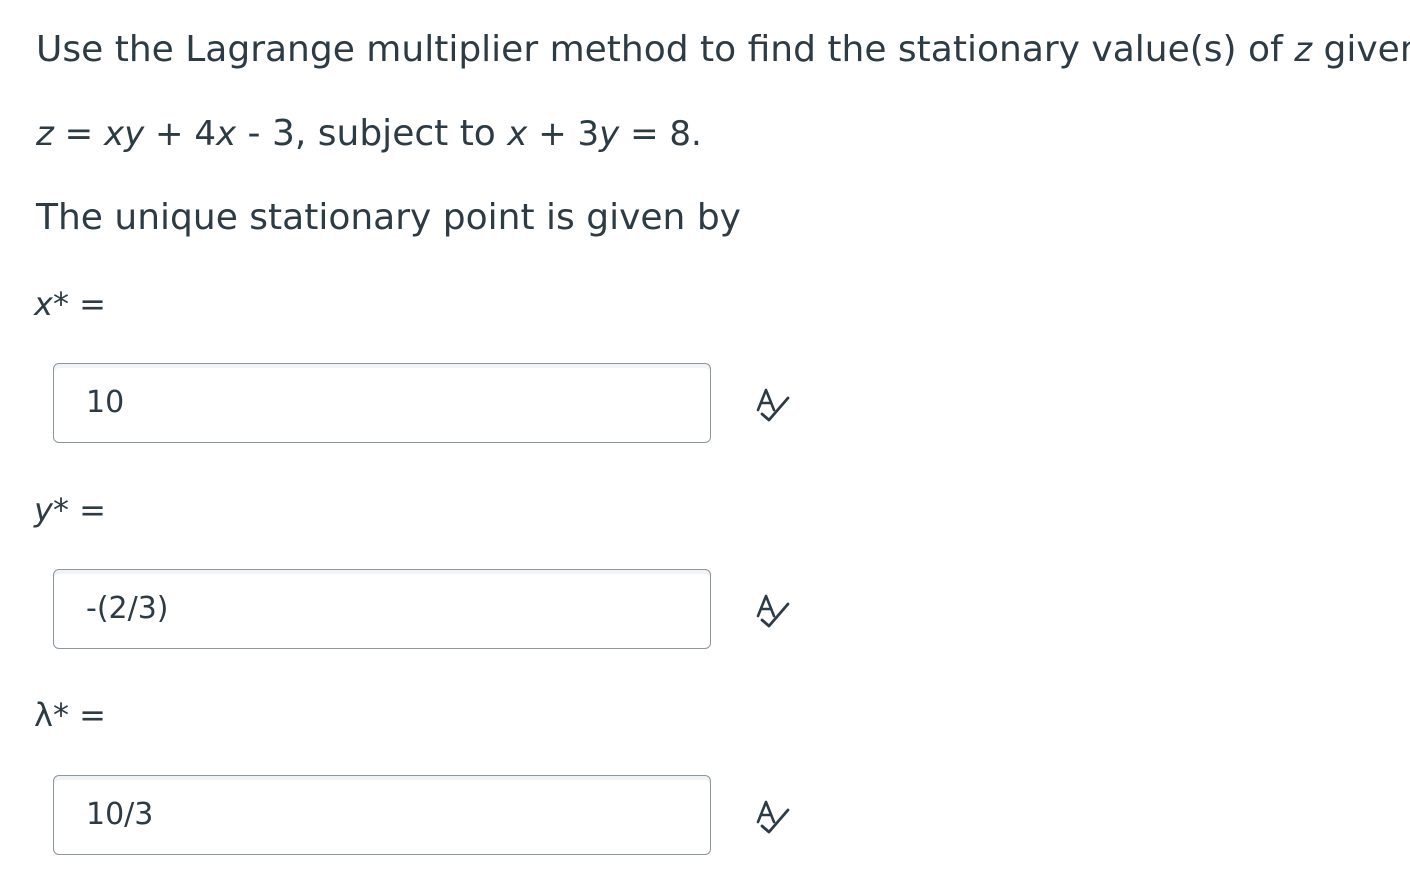  I want to click on answer-suffix-y: * =, so click(79, 510).